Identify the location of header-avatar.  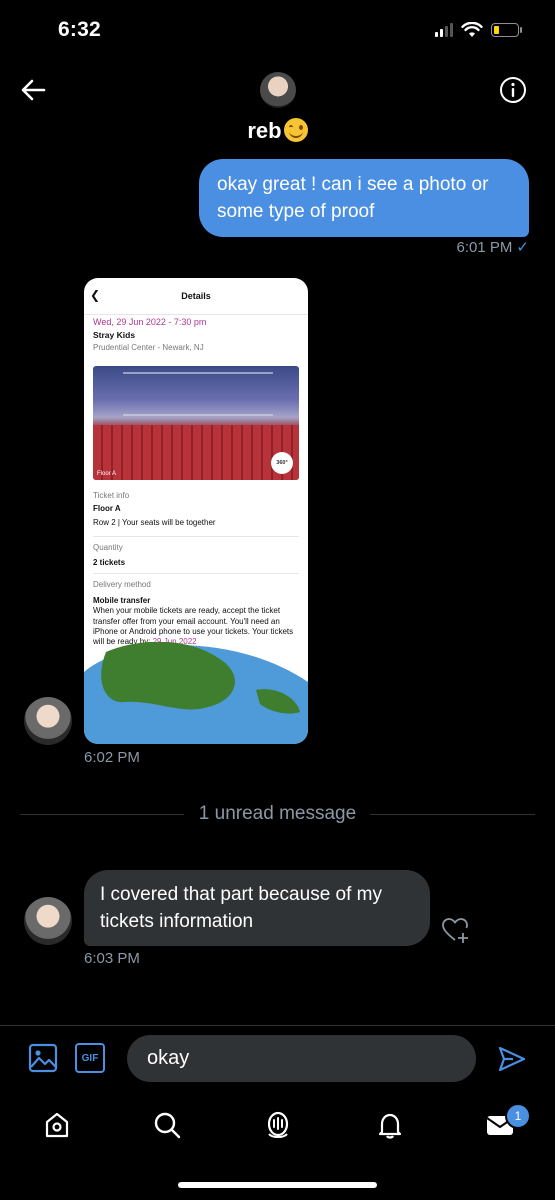
(278, 90).